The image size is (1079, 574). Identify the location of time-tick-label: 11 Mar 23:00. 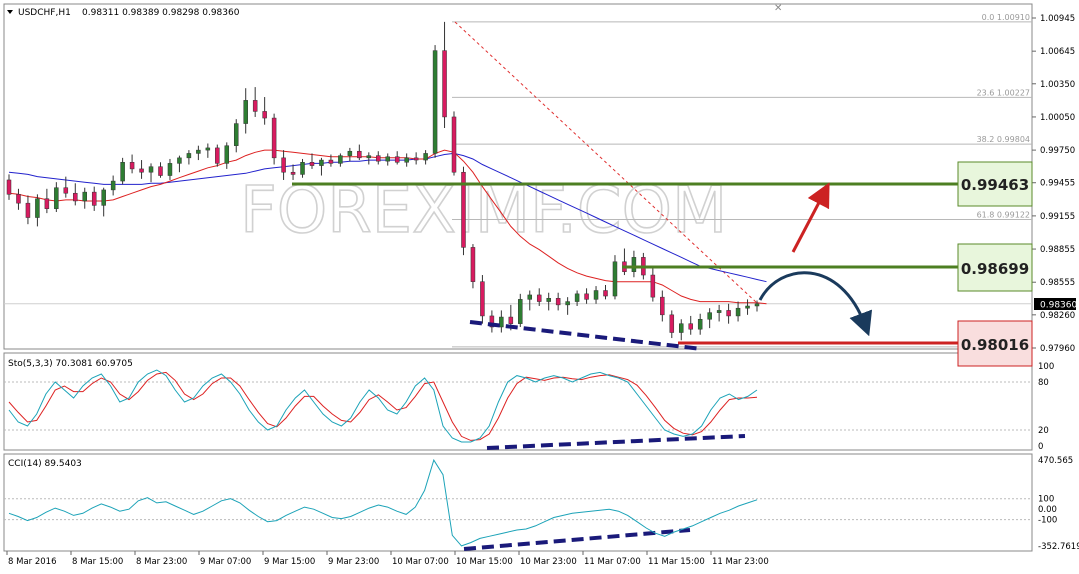
(740, 562).